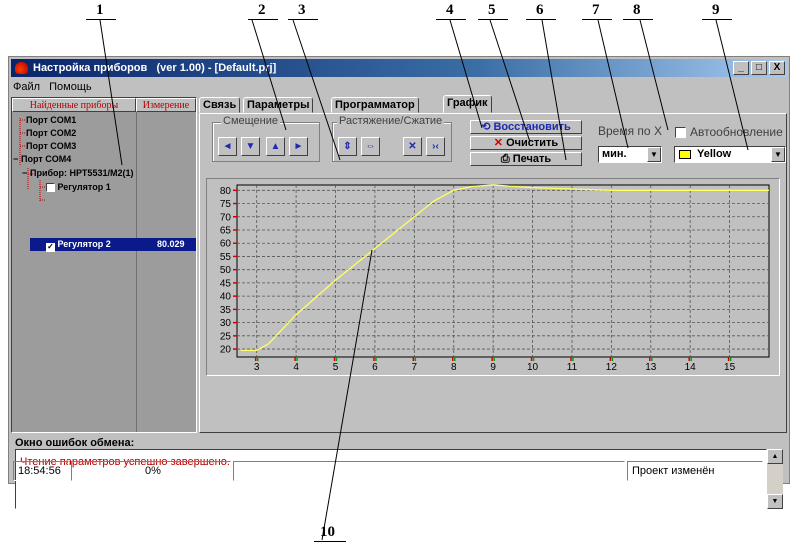 Image resolution: width=801 pixels, height=549 pixels. What do you see at coordinates (691, 367) in the screenshot?
I see `x-tick-label: 14` at bounding box center [691, 367].